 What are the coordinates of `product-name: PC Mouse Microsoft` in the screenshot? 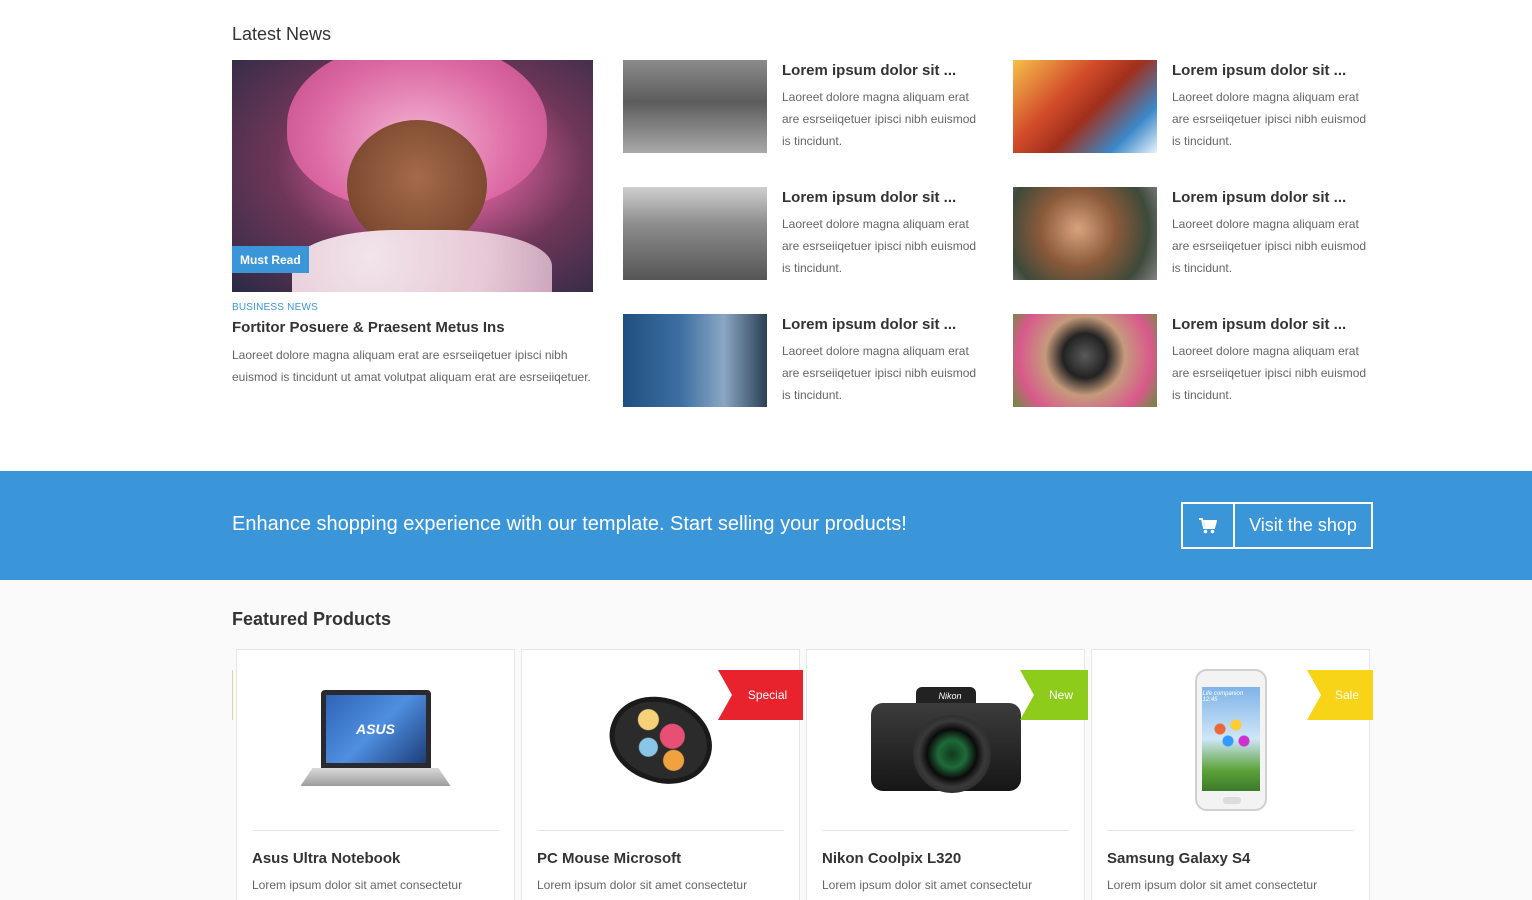 It's located at (609, 858).